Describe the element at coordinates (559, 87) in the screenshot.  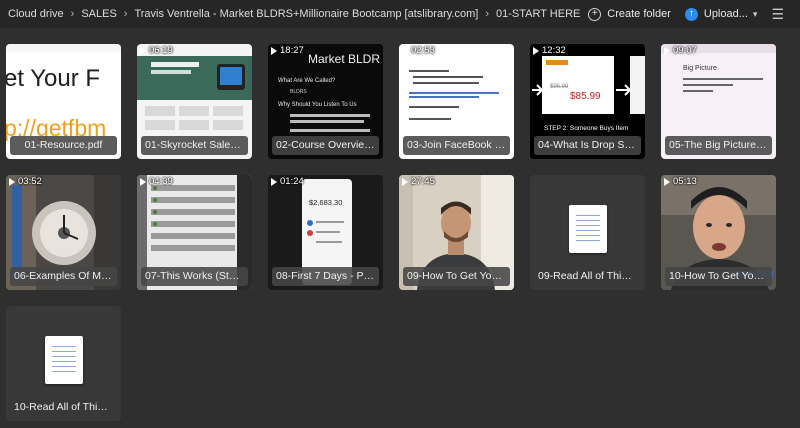
I see `thumb-text: $96.99` at that location.